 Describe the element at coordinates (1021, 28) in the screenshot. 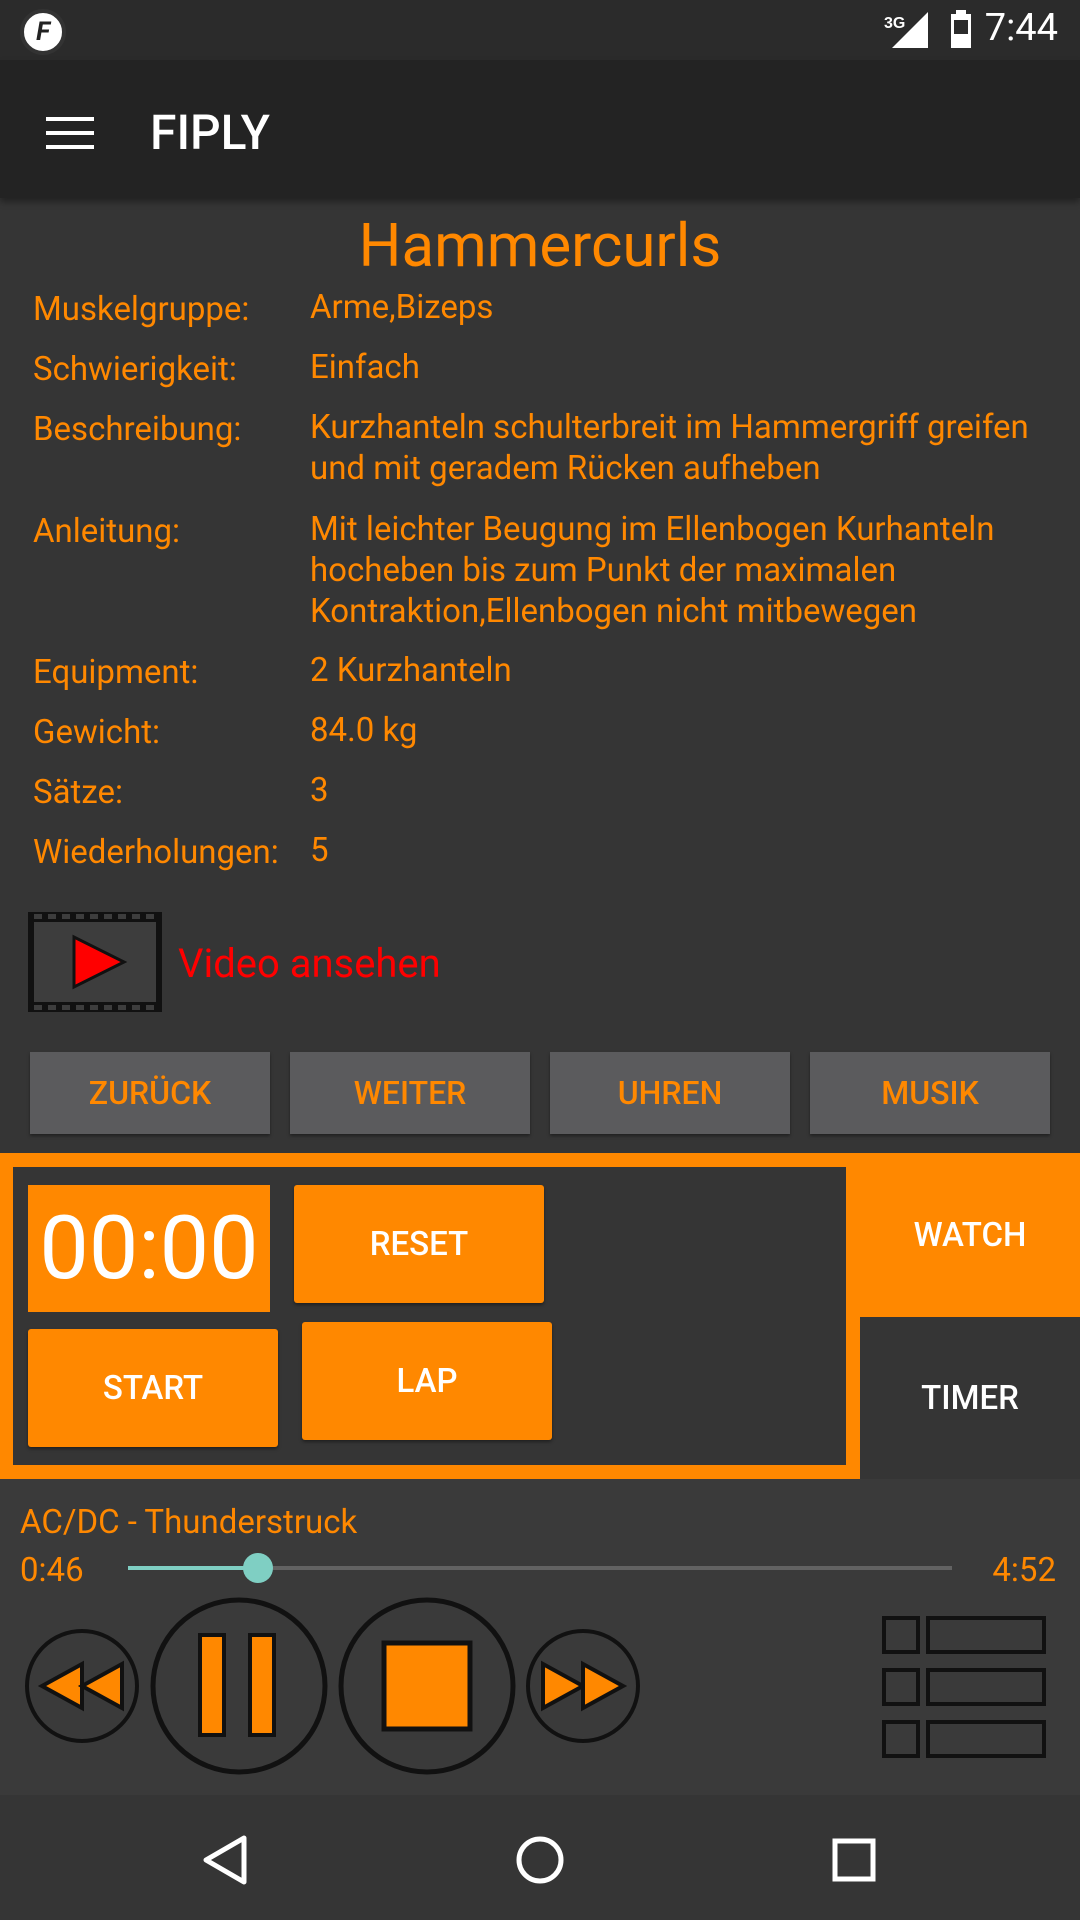

I see `status-time: 7:44` at that location.